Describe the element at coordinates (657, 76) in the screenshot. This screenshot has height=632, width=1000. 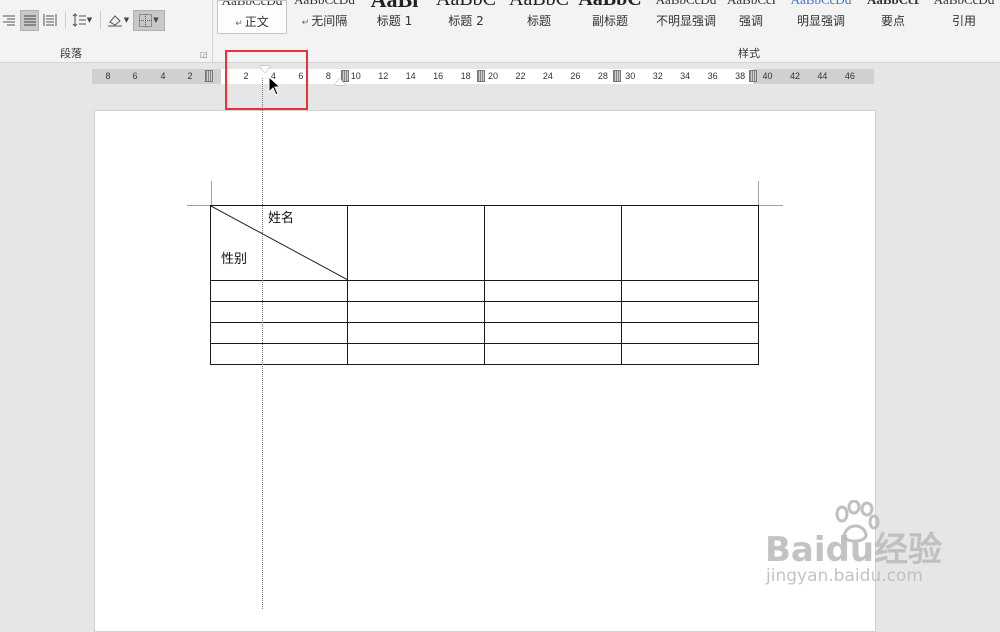
I see `ruler-tick-label: 32` at that location.